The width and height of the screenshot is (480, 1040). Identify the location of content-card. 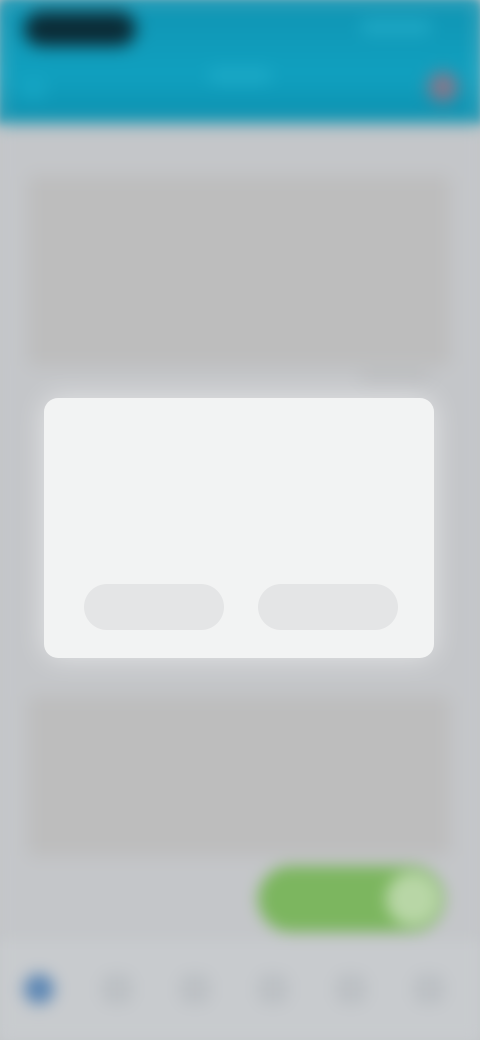
(239, 776).